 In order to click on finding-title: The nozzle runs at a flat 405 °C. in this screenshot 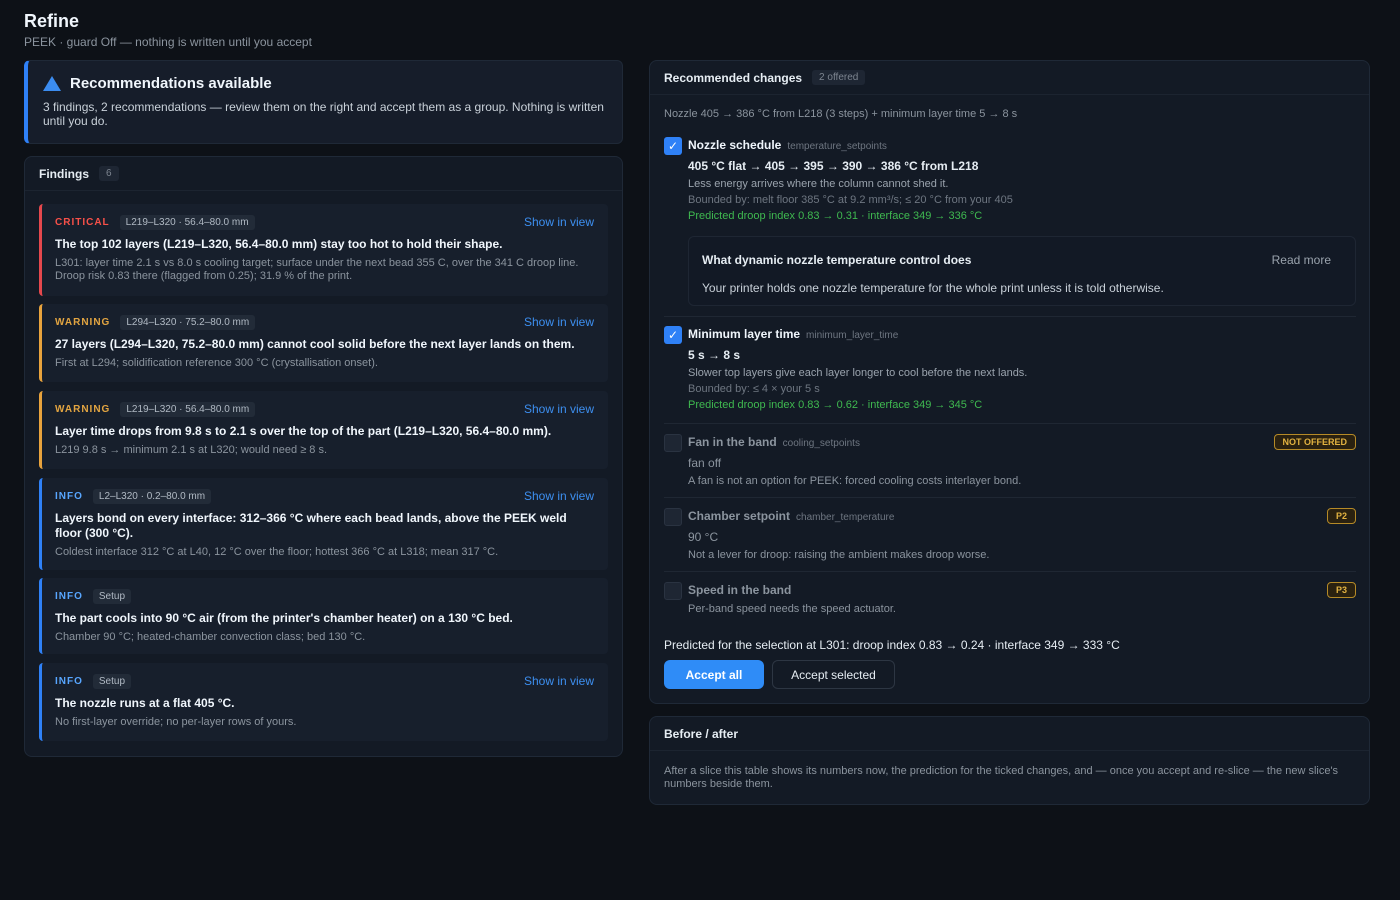, I will do `click(145, 703)`.